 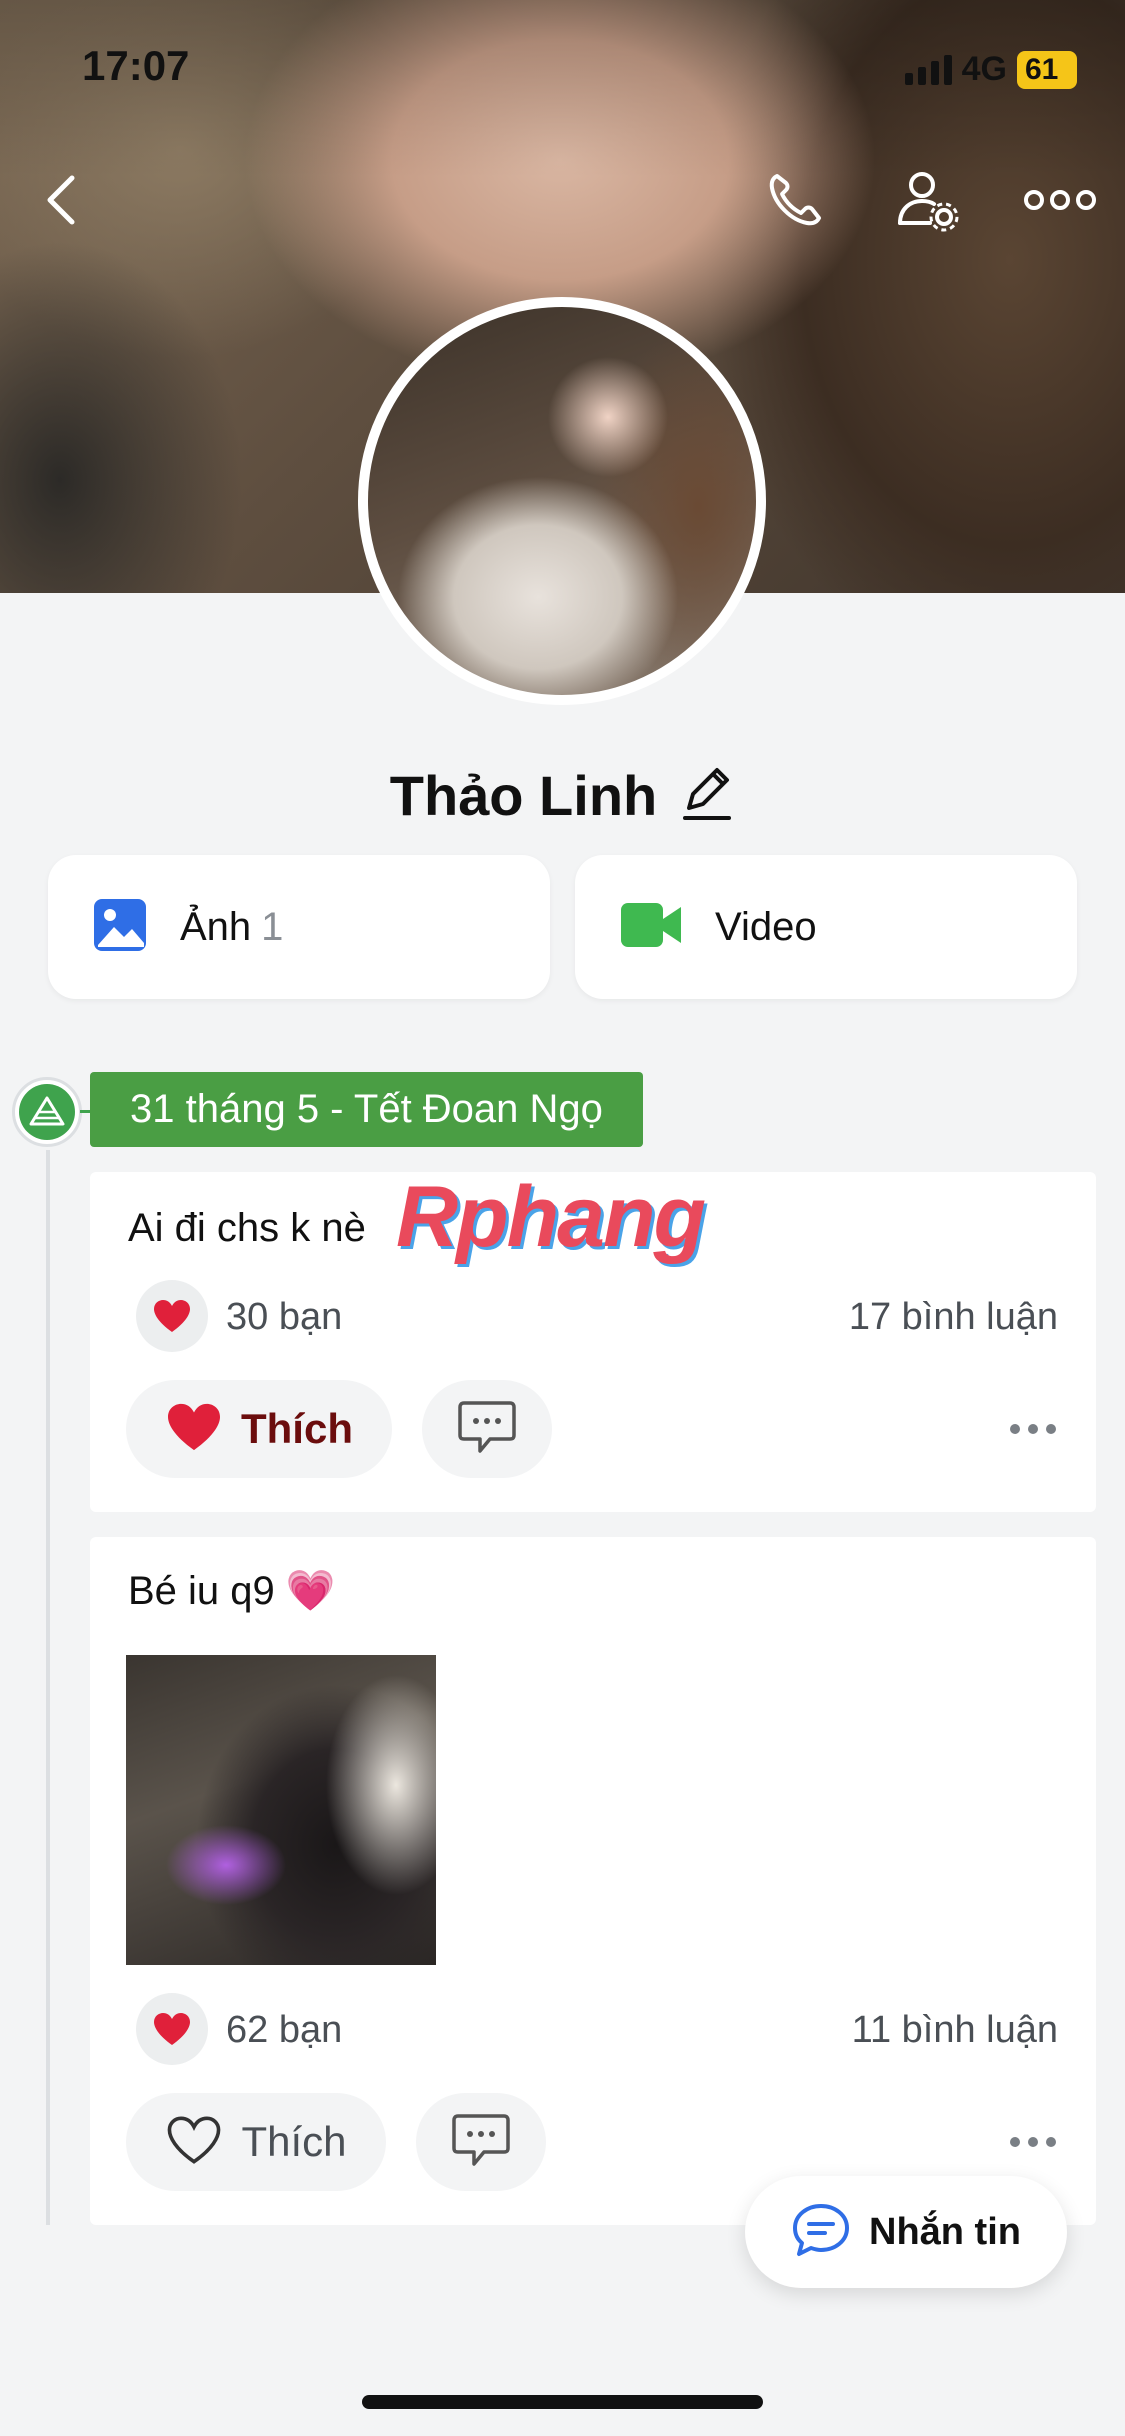 I want to click on profile-name: Thảo Linh, so click(x=523, y=795).